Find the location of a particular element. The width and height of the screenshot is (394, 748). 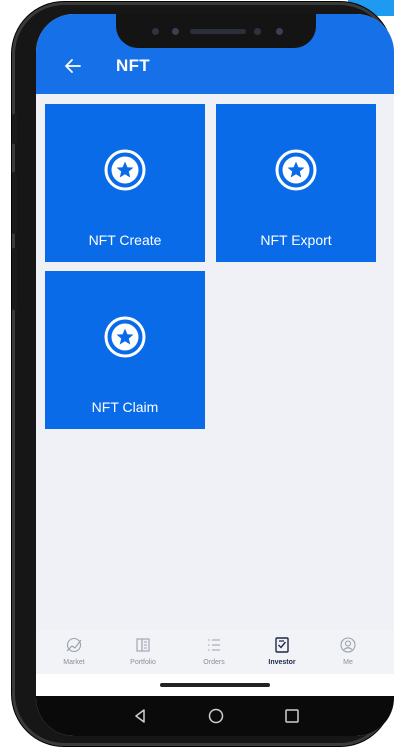

tab-label: Portfolio is located at coordinates (143, 662).